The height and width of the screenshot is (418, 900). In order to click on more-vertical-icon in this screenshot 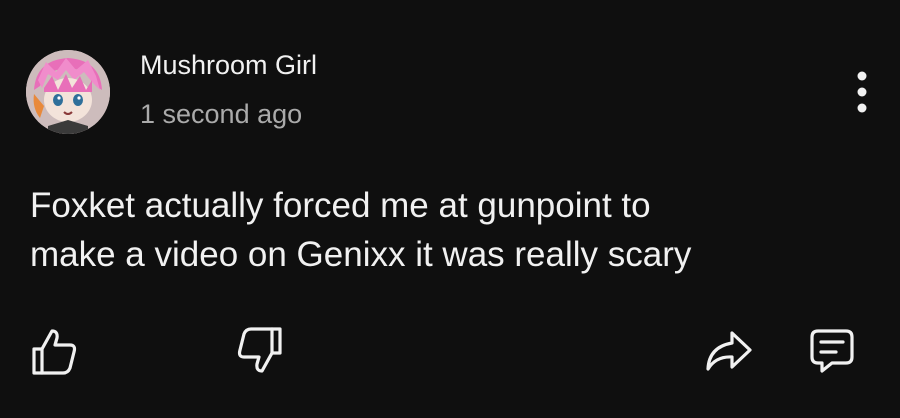, I will do `click(862, 92)`.